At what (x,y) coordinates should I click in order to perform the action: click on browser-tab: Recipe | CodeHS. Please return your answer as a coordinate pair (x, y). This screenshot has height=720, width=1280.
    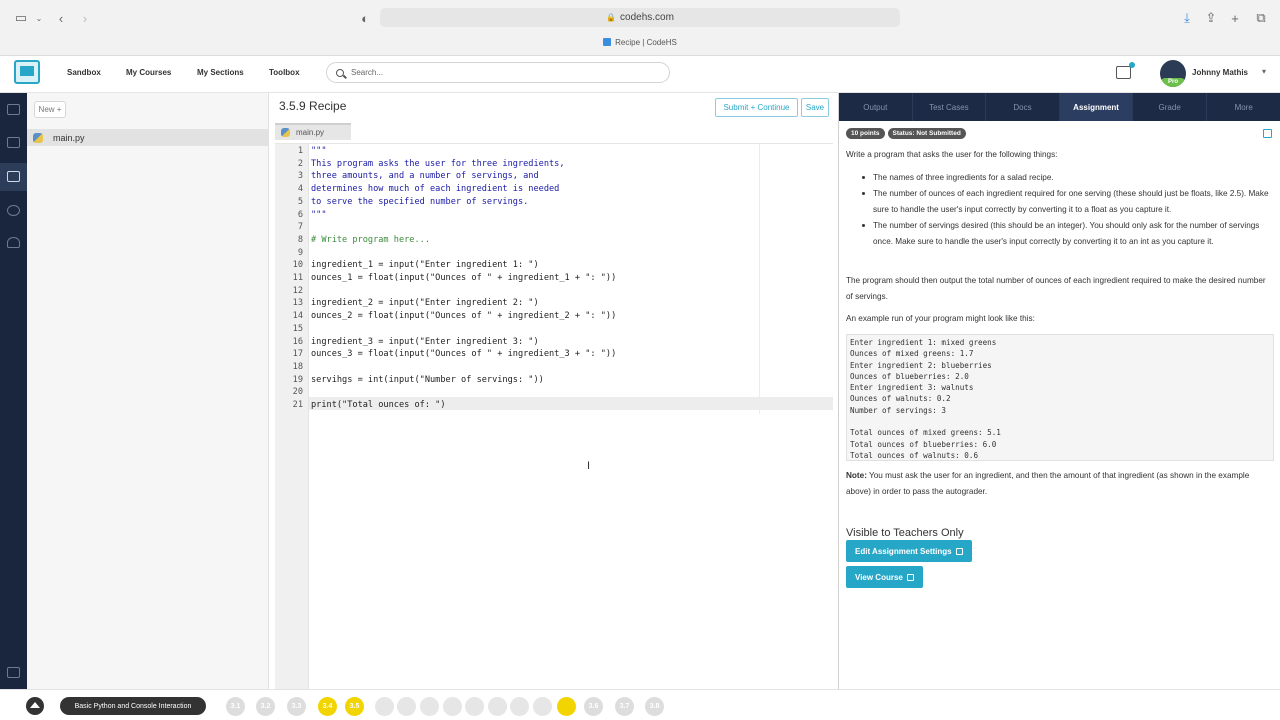
    Looking at the image, I should click on (640, 42).